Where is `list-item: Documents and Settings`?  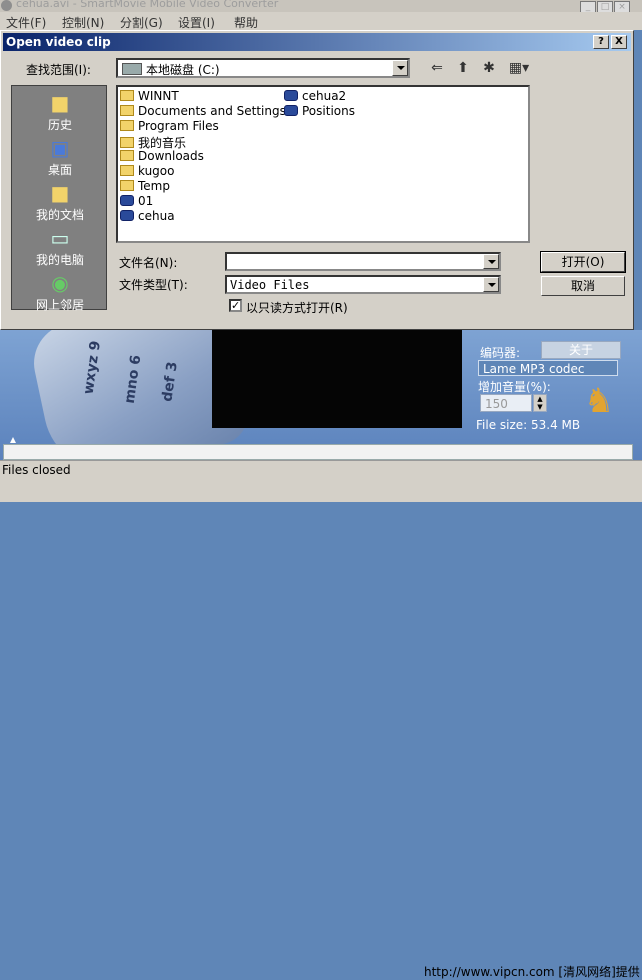 list-item: Documents and Settings is located at coordinates (203, 111).